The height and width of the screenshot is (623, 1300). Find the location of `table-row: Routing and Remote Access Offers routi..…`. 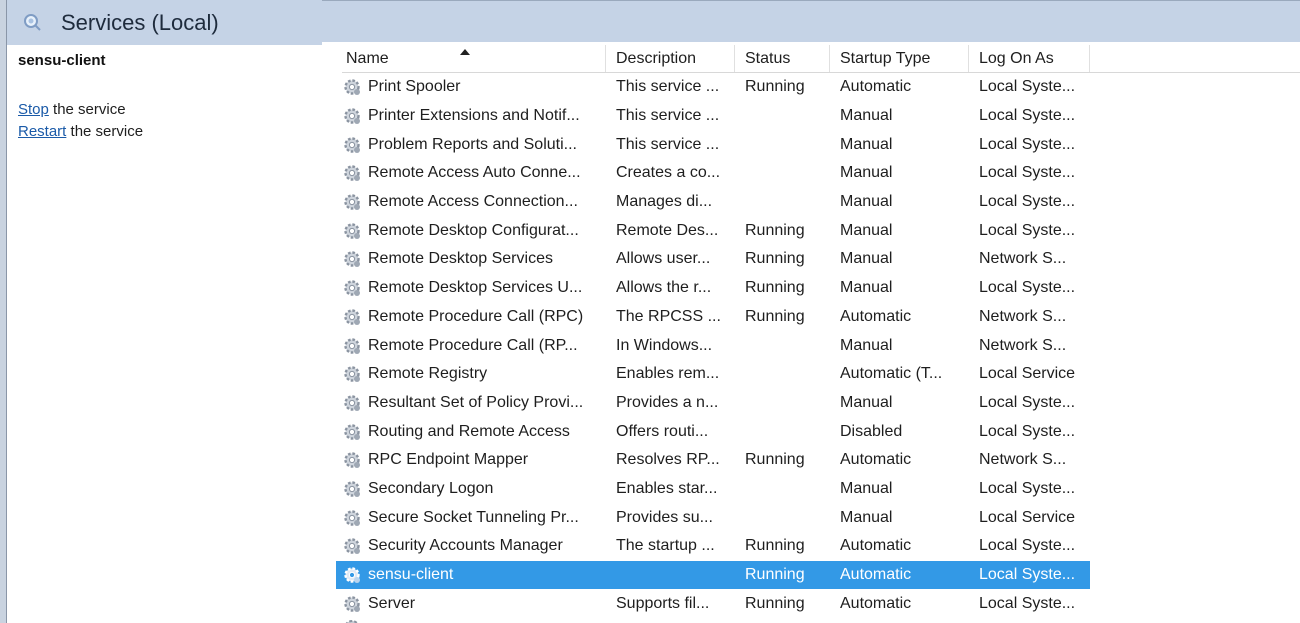

table-row: Routing and Remote Access Offers routi..… is located at coordinates (818, 431).